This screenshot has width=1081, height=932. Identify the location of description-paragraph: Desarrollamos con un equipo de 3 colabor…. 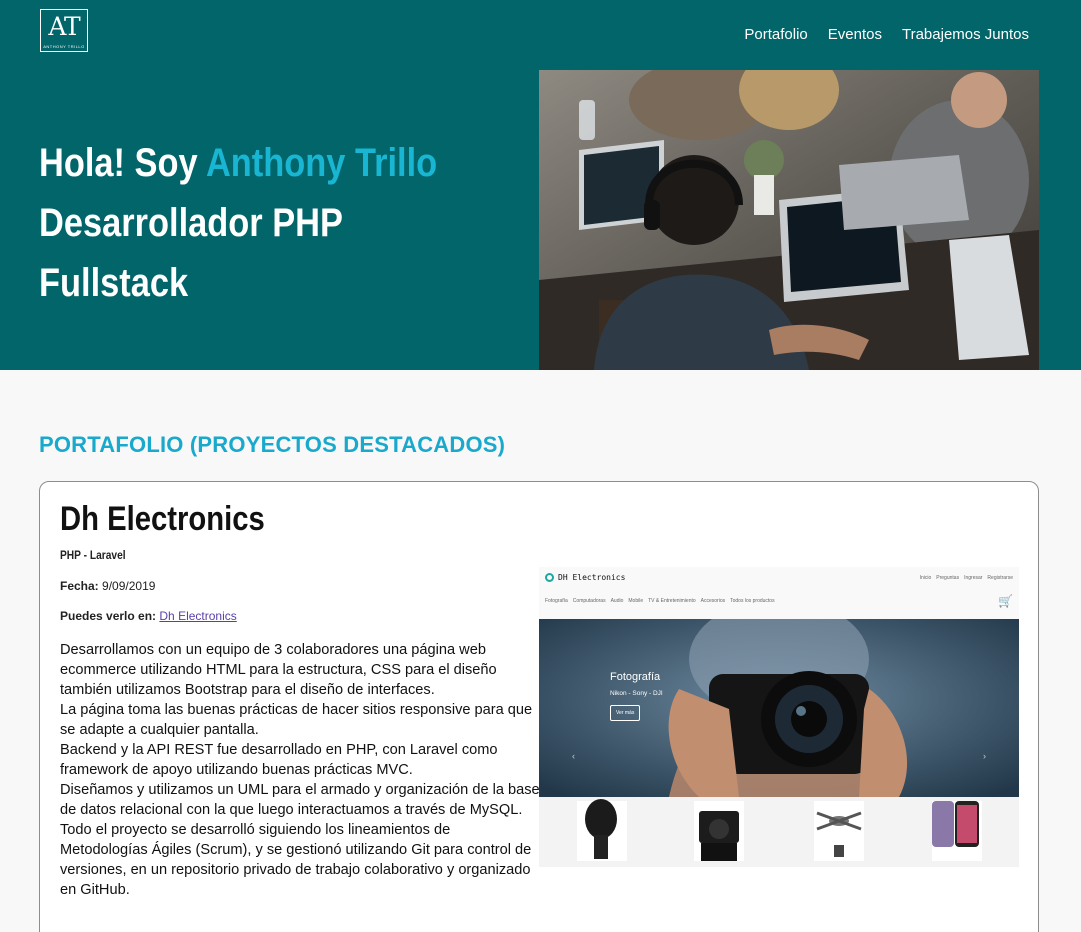
(278, 670).